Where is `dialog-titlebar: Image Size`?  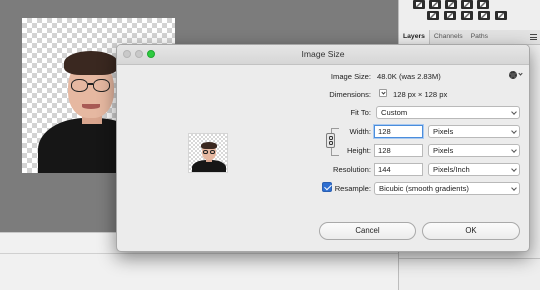 dialog-titlebar: Image Size is located at coordinates (323, 55).